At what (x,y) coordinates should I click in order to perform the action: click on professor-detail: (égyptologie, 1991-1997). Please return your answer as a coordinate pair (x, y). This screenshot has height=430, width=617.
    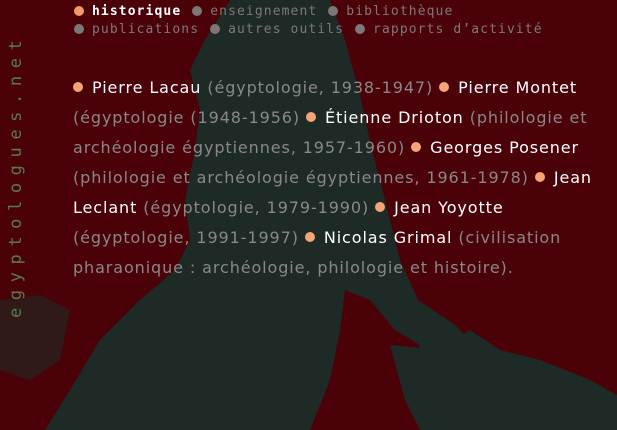
    Looking at the image, I should click on (186, 237).